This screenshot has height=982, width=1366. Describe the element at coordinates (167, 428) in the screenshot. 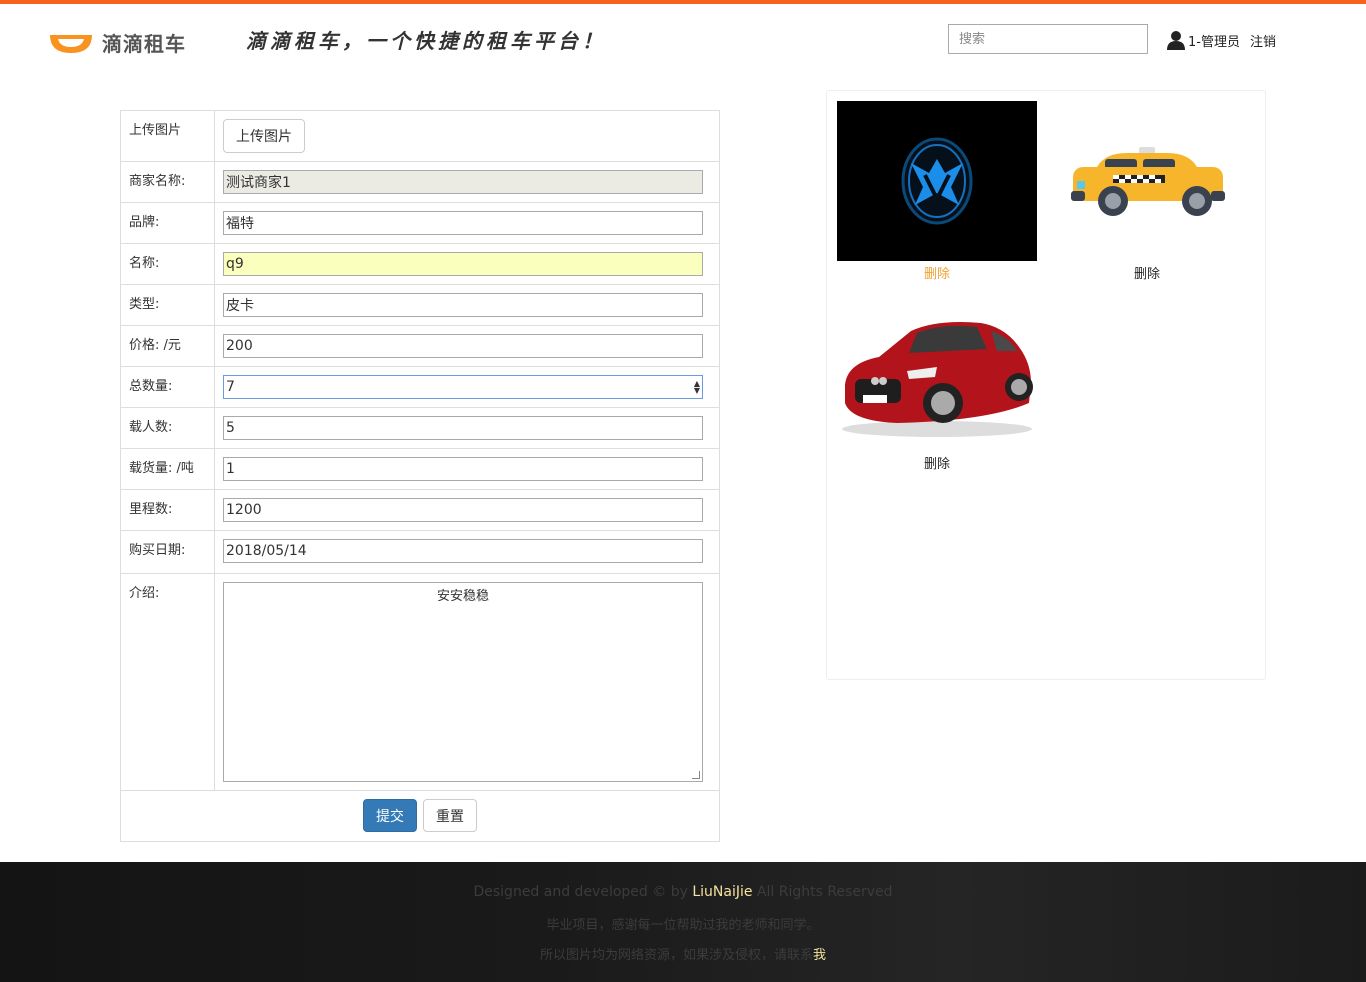

I see `passengers-label: 载人数:` at that location.